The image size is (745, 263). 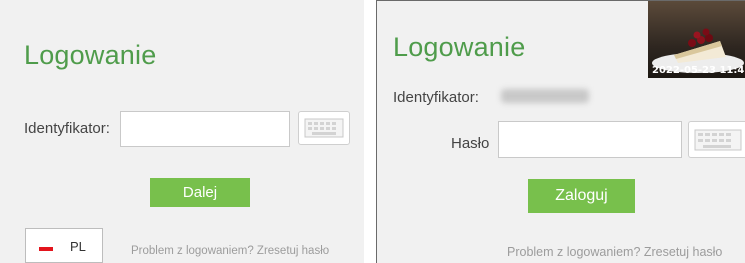 I want to click on user-photo-thumbnail: 2022-05-23 11:45, so click(x=696, y=39).